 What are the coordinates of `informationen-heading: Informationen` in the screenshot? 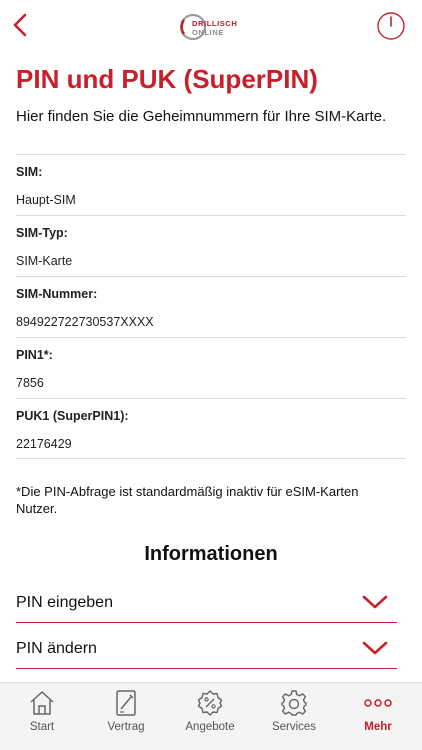 It's located at (211, 554).